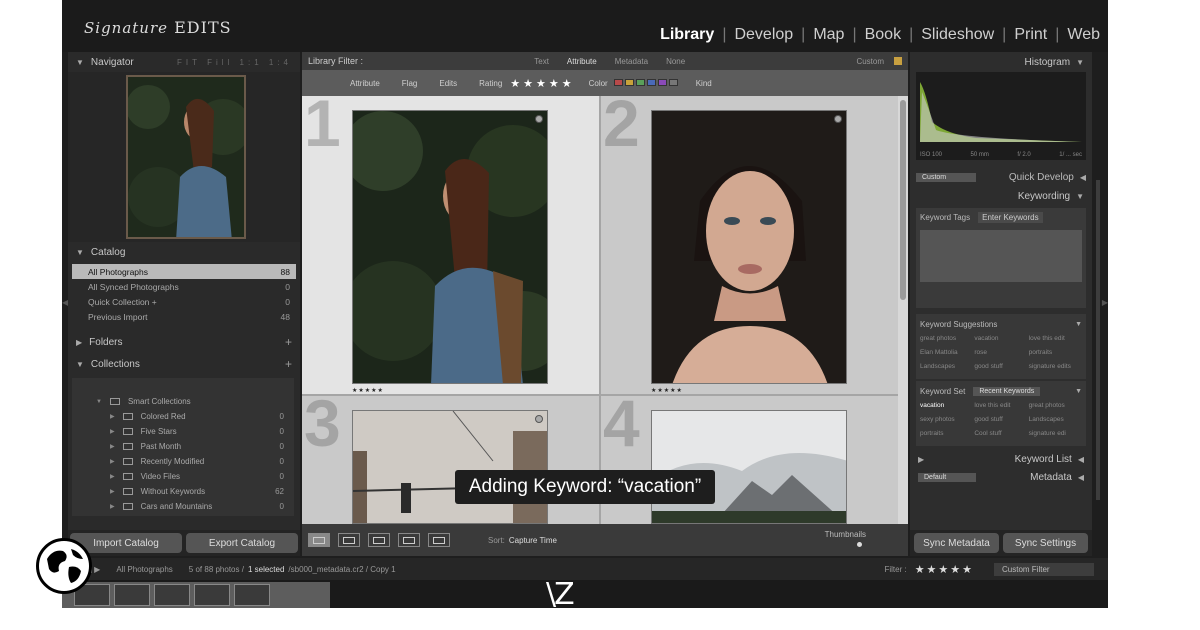 This screenshot has width=1200, height=630. Describe the element at coordinates (903, 310) in the screenshot. I see `grid-scrollbar` at that location.